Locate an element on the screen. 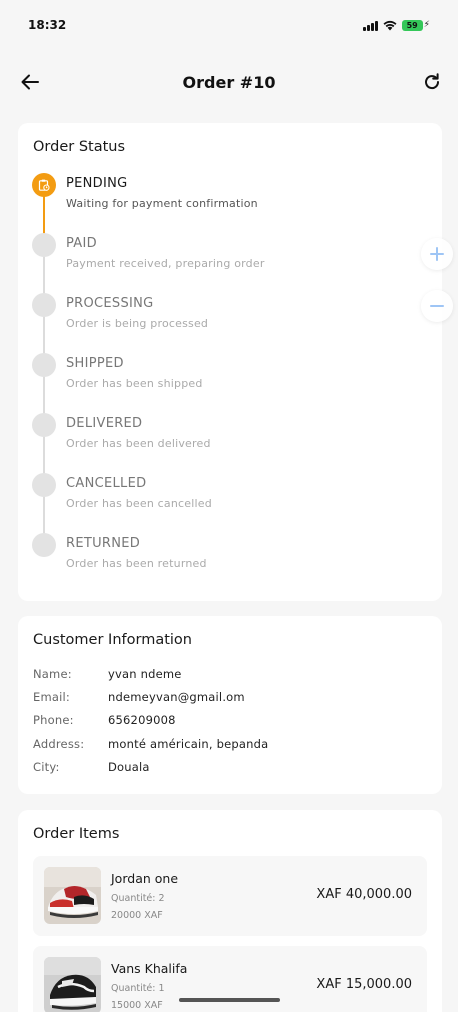  product-image-vans is located at coordinates (72, 984).